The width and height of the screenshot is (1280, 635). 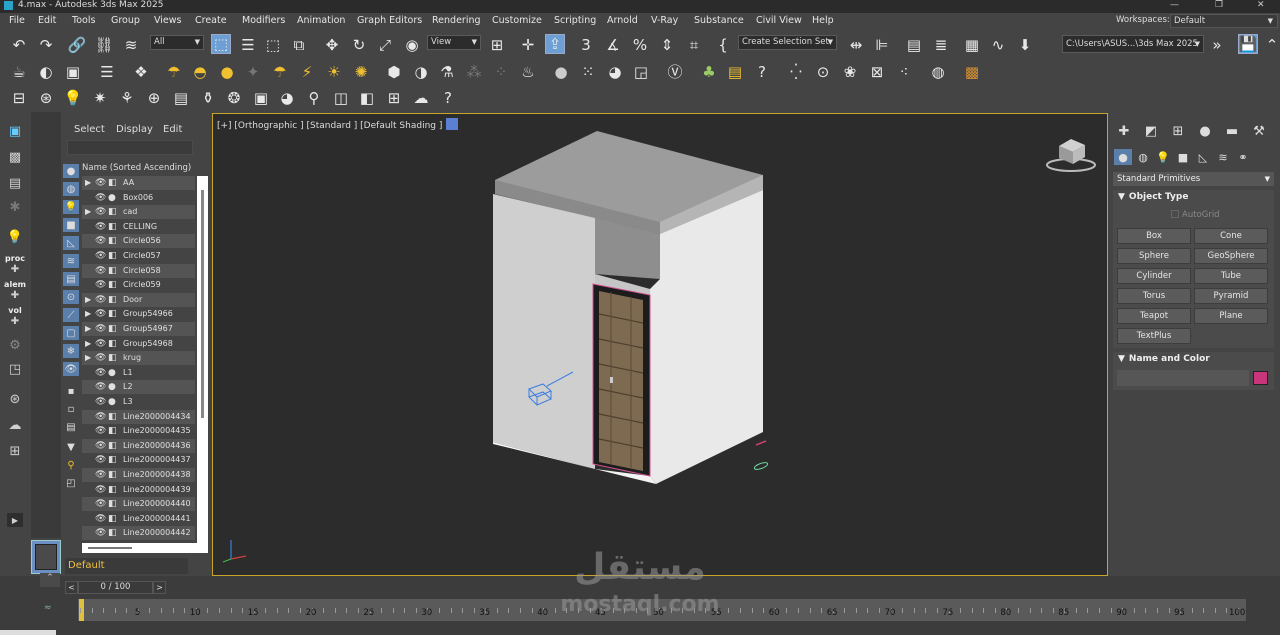 I want to click on display-all-icon: ▪, so click(x=71, y=391).